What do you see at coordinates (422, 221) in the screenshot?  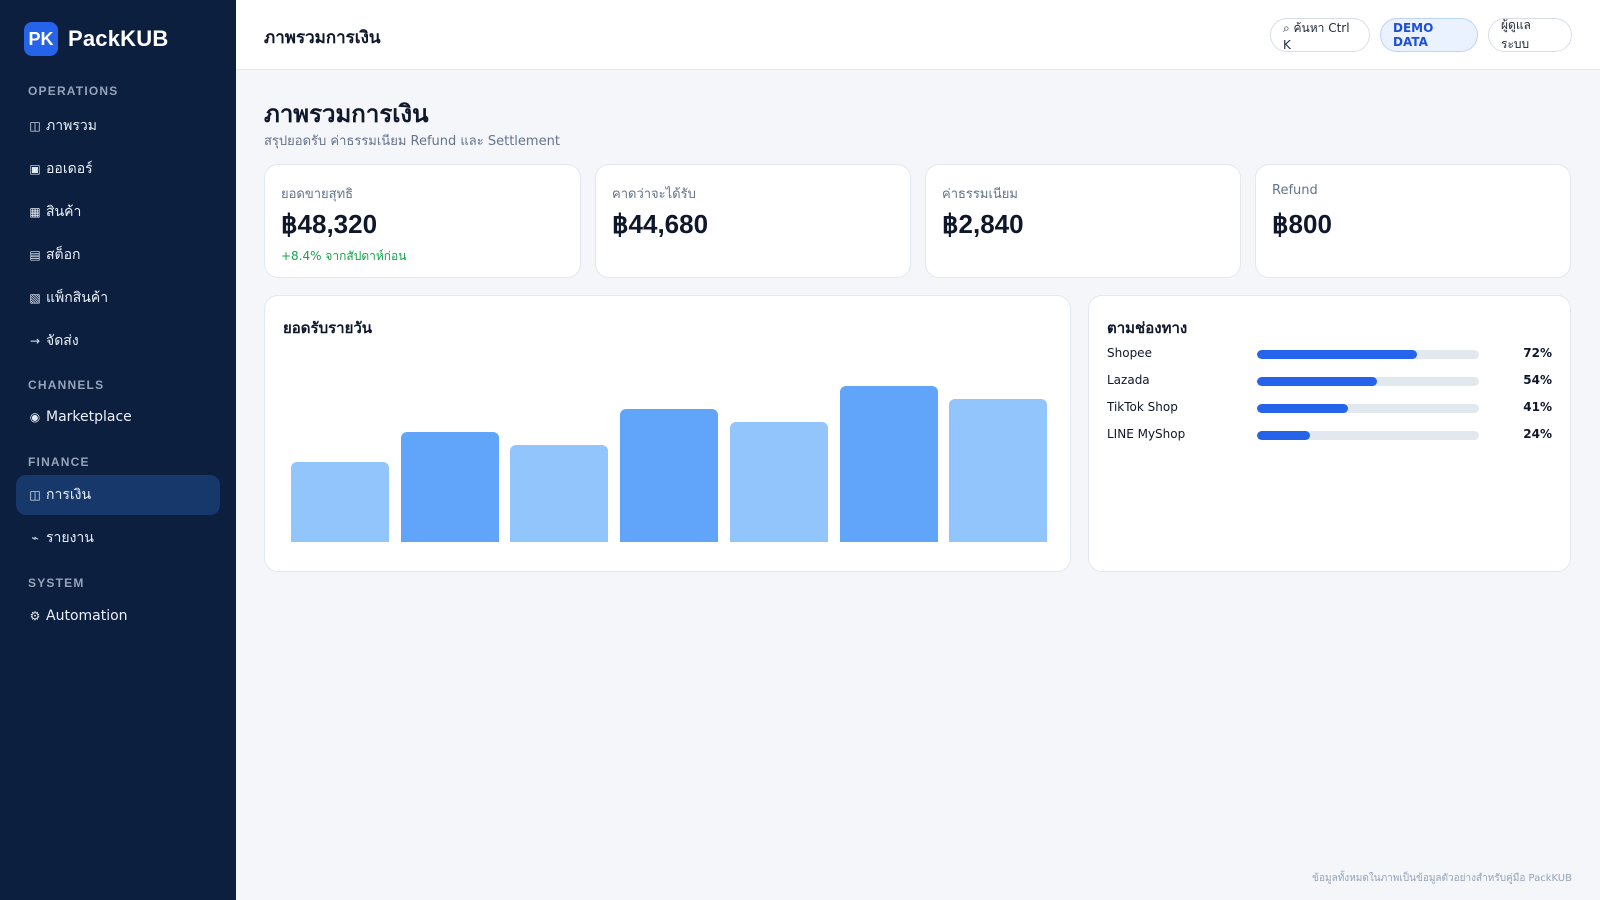 I see `kpi-card-net-sales: ยอดขายสุทธิ ฿48,320 +8.4% จากสัปดาห์ก่อน` at bounding box center [422, 221].